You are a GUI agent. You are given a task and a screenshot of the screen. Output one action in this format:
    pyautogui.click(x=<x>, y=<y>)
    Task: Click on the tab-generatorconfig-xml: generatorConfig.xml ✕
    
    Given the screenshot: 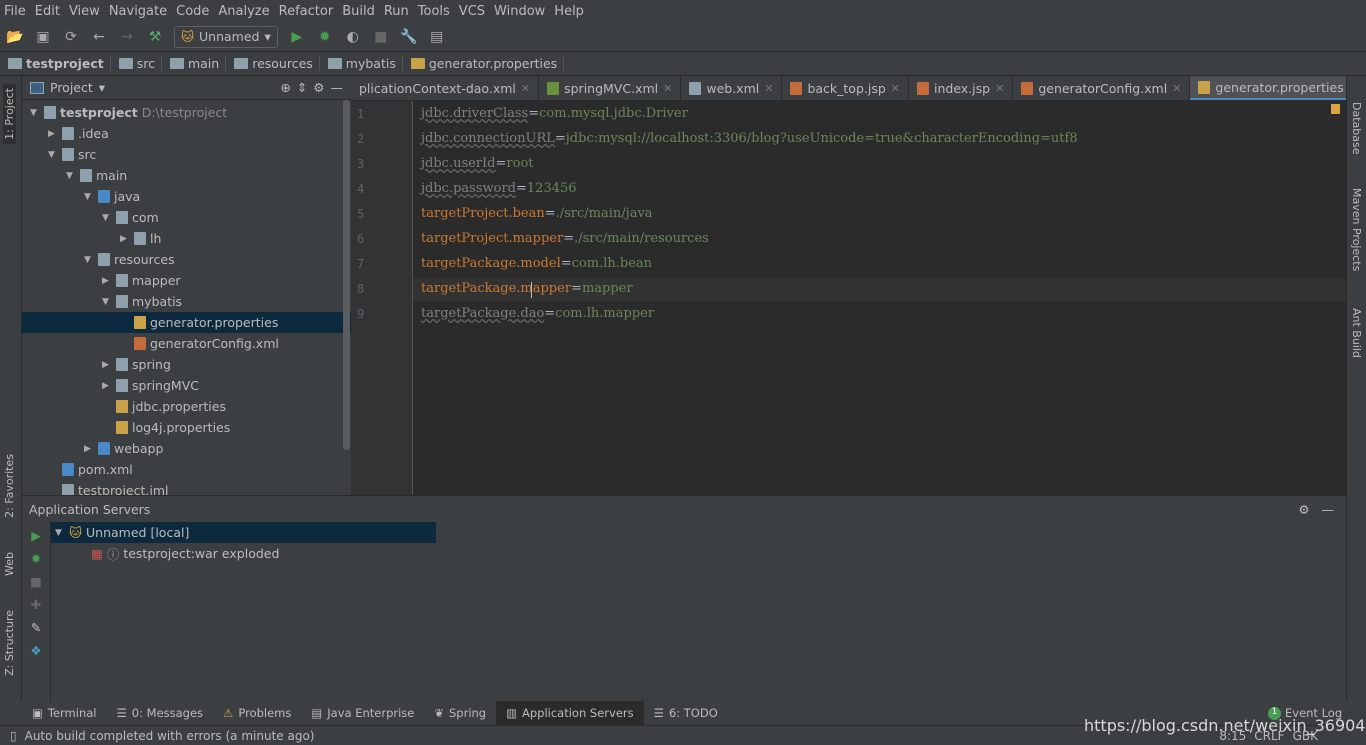 What is the action you would take?
    pyautogui.click(x=1102, y=88)
    